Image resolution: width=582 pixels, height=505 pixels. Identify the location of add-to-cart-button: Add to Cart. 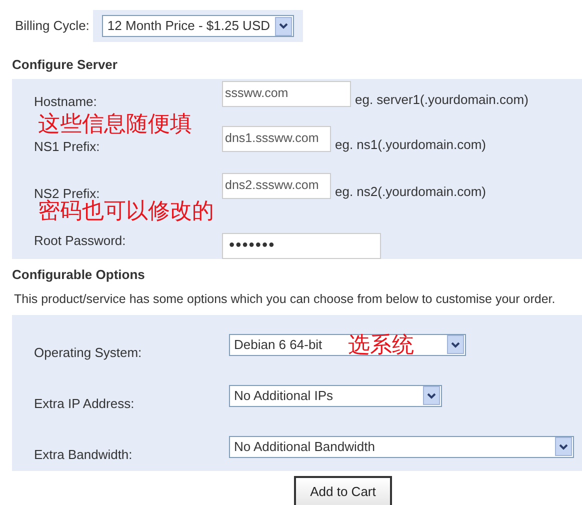
(343, 490).